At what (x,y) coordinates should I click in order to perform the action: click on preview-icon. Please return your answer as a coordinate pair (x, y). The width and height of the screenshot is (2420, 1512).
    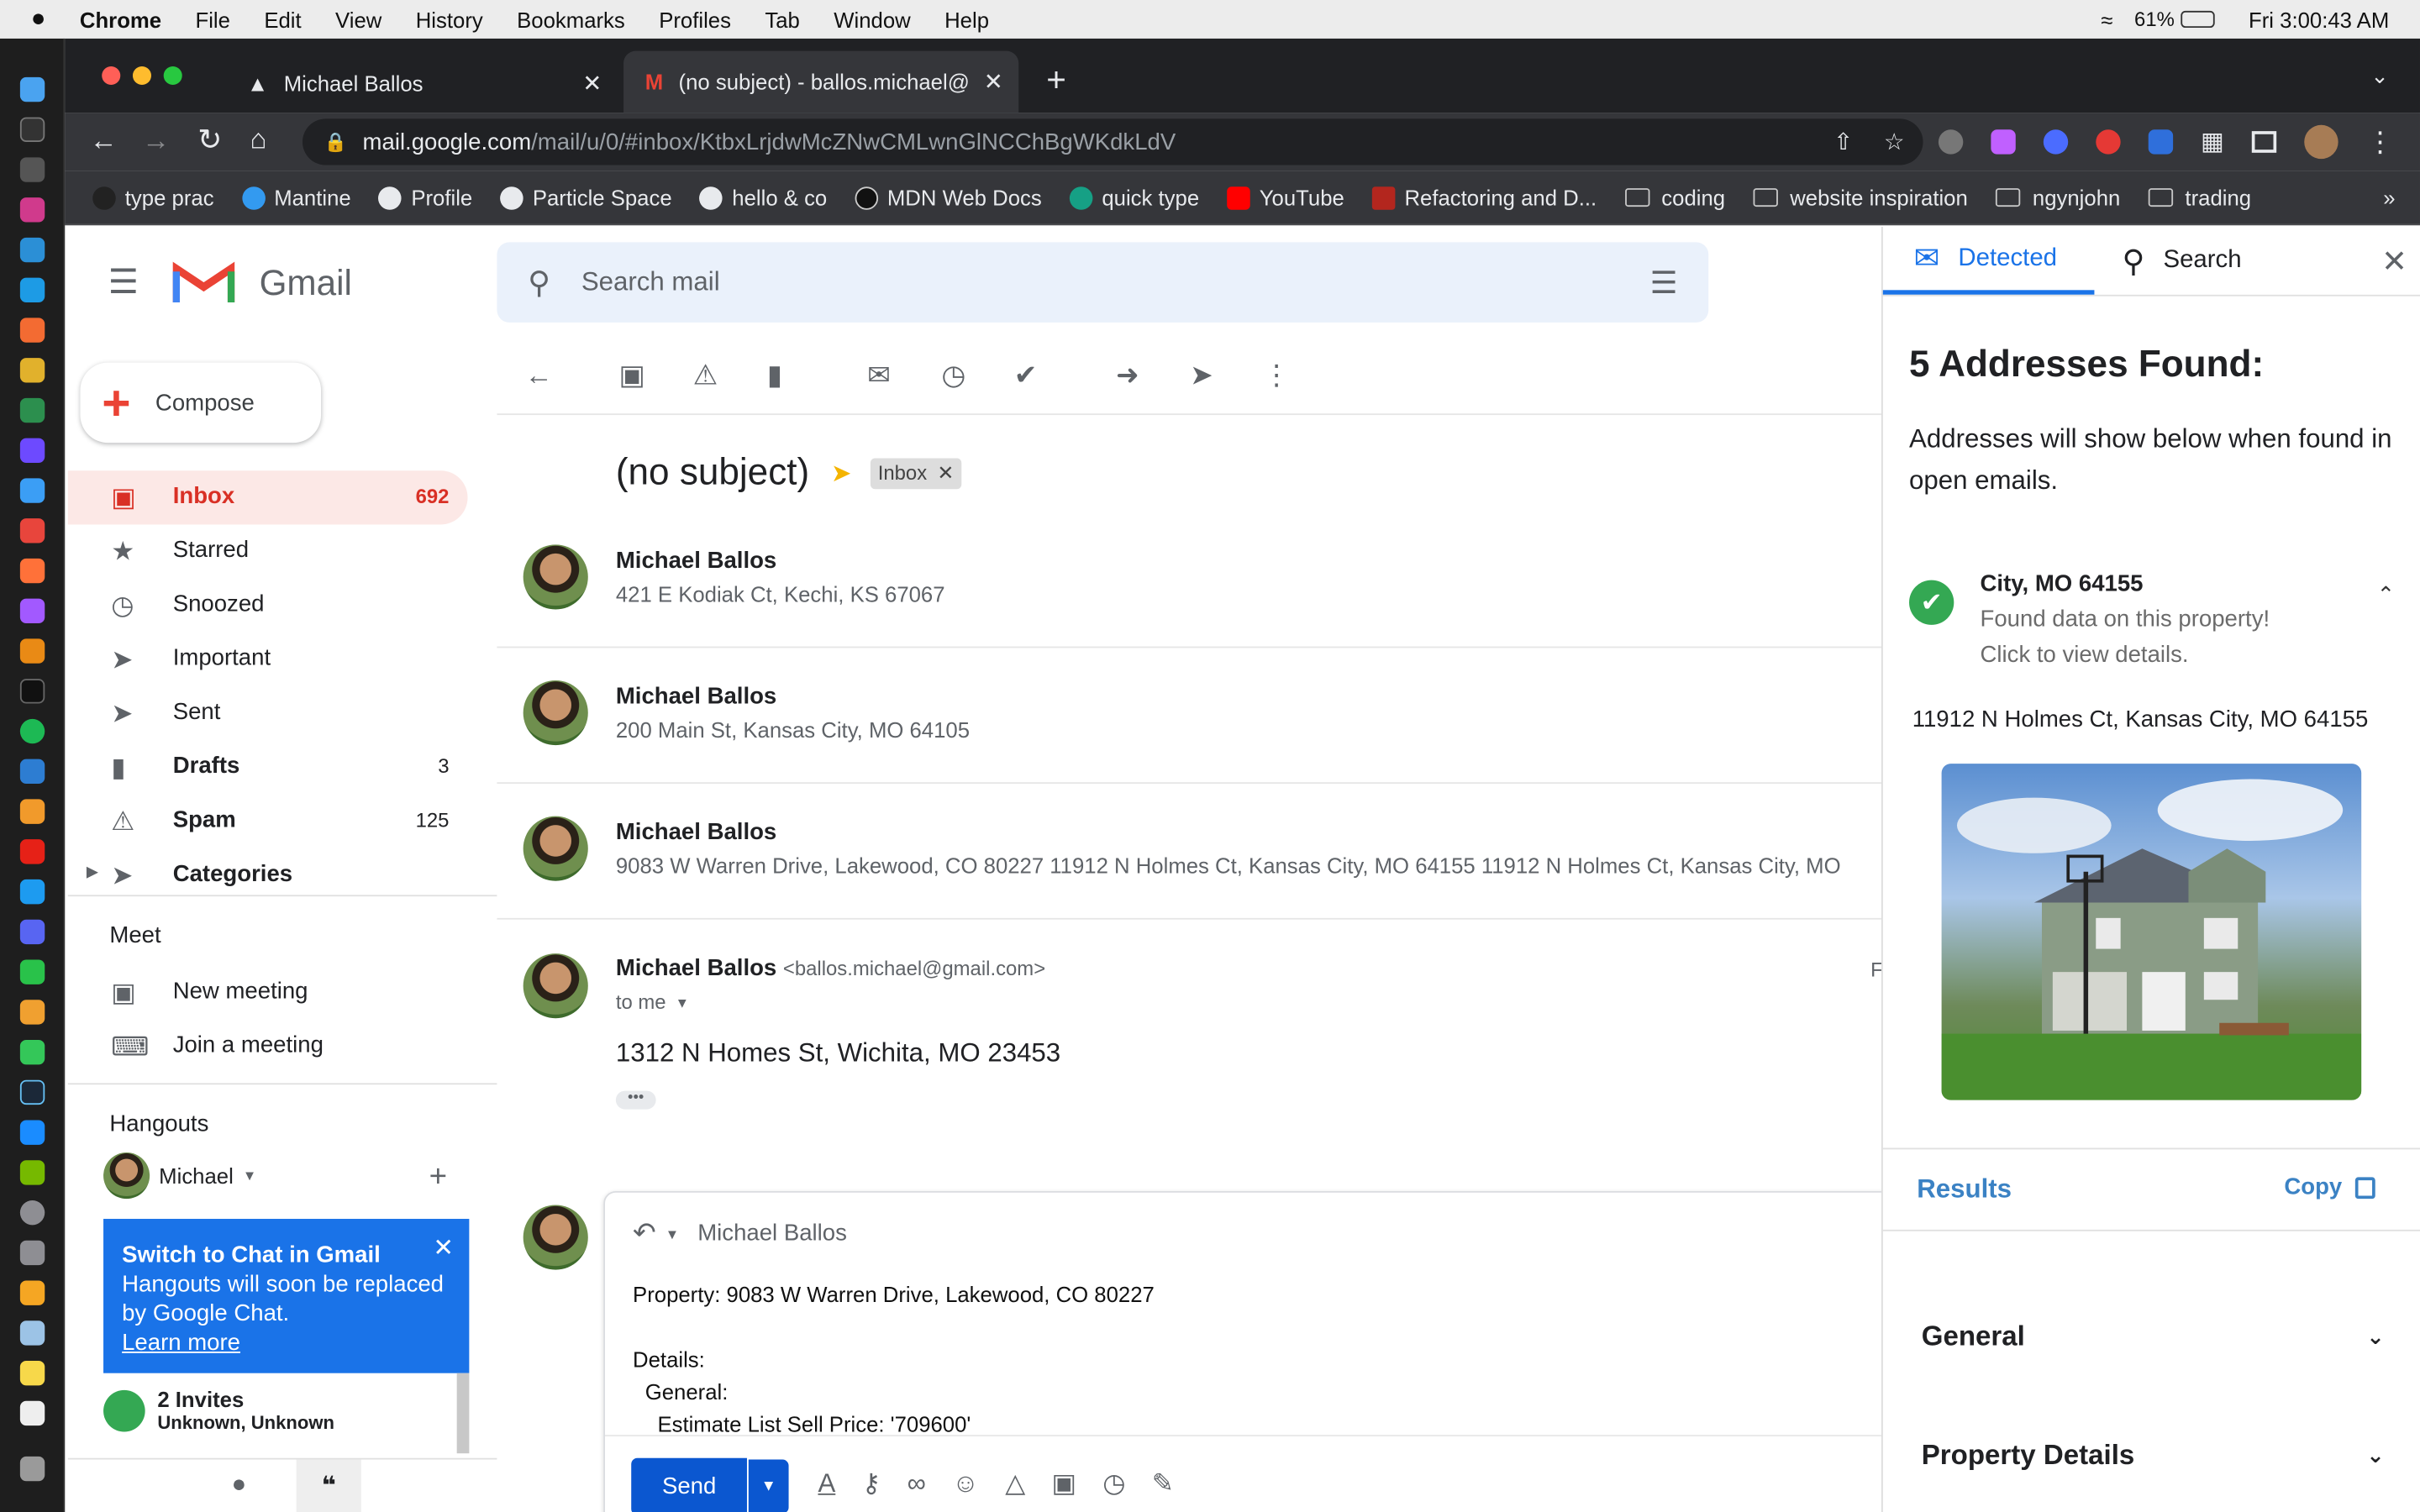
    Looking at the image, I should click on (31, 1333).